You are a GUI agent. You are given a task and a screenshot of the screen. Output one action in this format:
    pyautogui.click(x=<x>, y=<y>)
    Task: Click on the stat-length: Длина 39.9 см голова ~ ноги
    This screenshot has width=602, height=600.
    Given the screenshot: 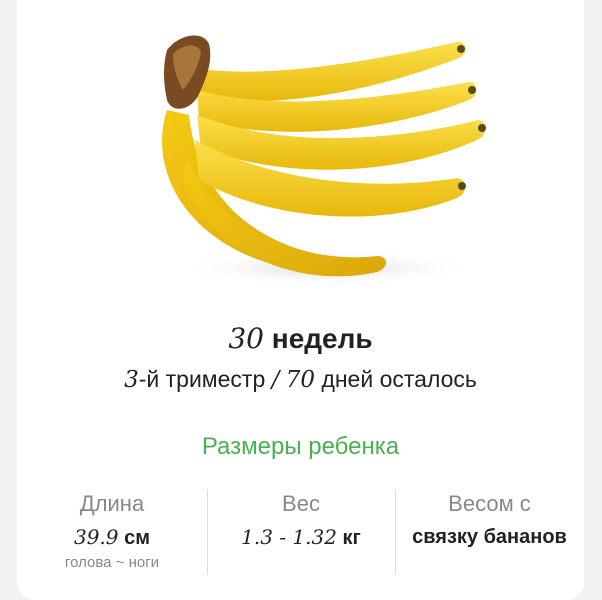 What is the action you would take?
    pyautogui.click(x=112, y=532)
    